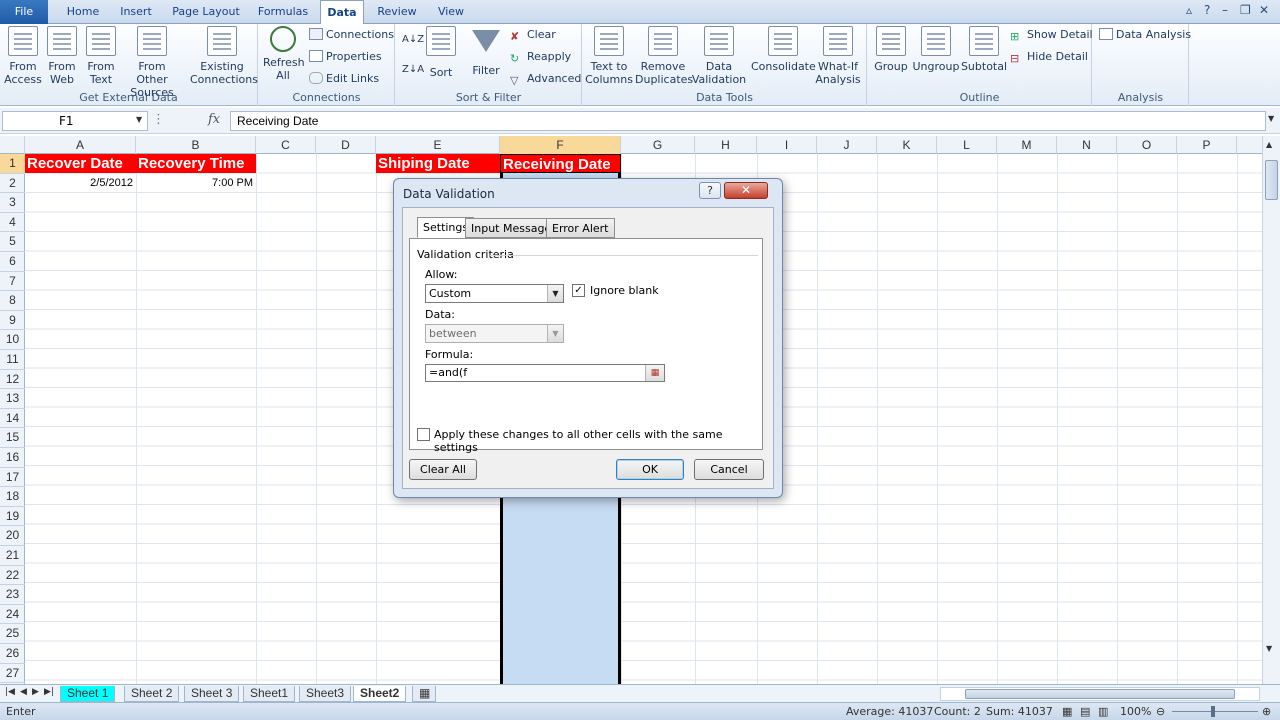 Image resolution: width=1280 pixels, height=720 pixels. What do you see at coordinates (1027, 145) in the screenshot?
I see `column-header: M` at bounding box center [1027, 145].